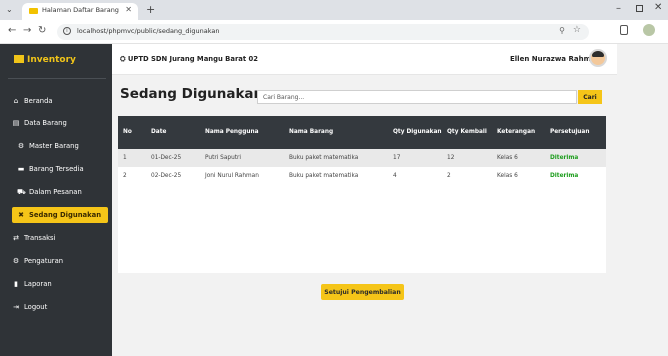 This screenshot has width=668, height=356. Describe the element at coordinates (150, 9) in the screenshot. I see `new-tab-plus-icon: +` at that location.